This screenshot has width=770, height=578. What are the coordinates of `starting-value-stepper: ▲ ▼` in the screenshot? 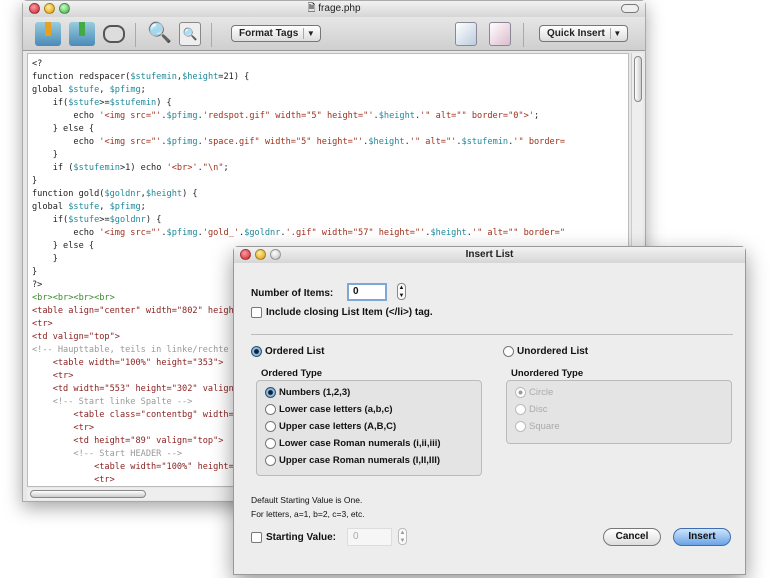 It's located at (402, 536).